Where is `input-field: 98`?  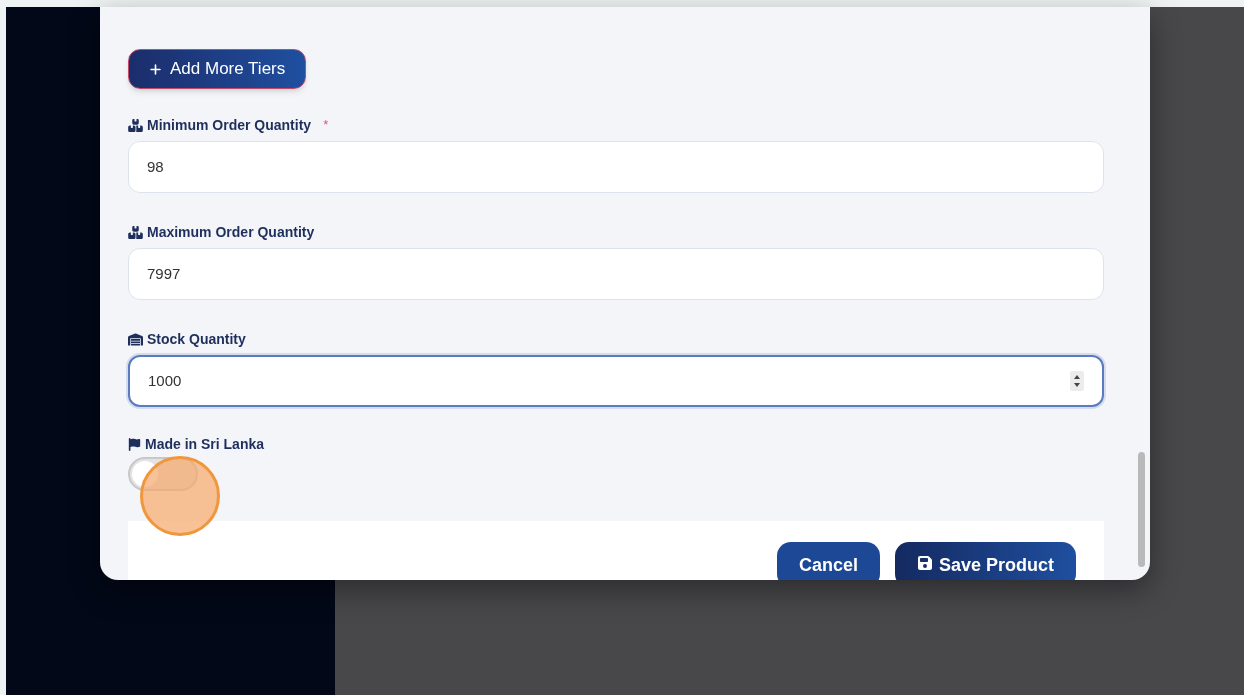
input-field: 98 is located at coordinates (616, 167).